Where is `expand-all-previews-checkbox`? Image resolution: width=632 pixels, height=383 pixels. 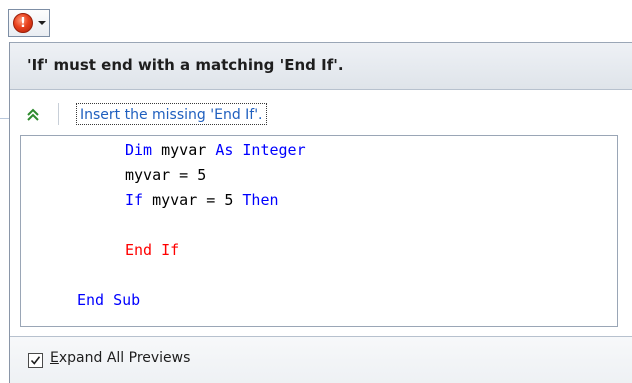 expand-all-previews-checkbox is located at coordinates (35, 360).